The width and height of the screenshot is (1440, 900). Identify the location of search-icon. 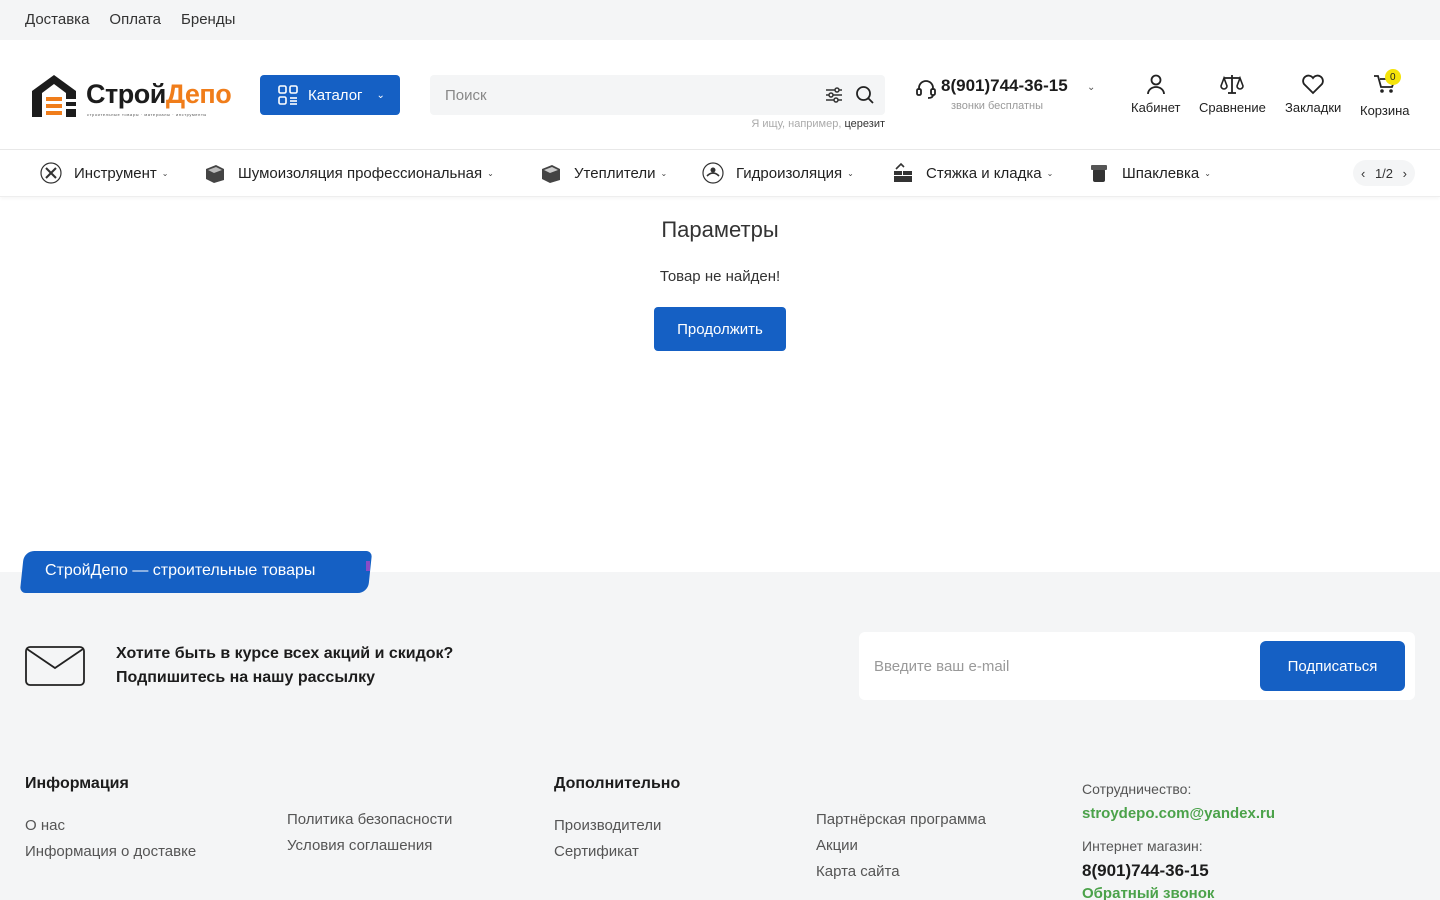
(865, 95).